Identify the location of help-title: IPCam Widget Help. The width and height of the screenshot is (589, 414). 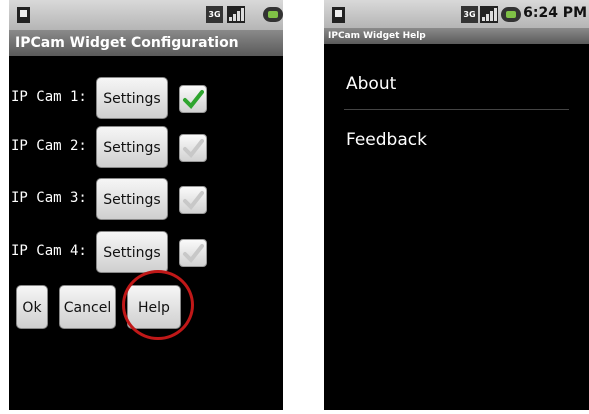
(456, 36).